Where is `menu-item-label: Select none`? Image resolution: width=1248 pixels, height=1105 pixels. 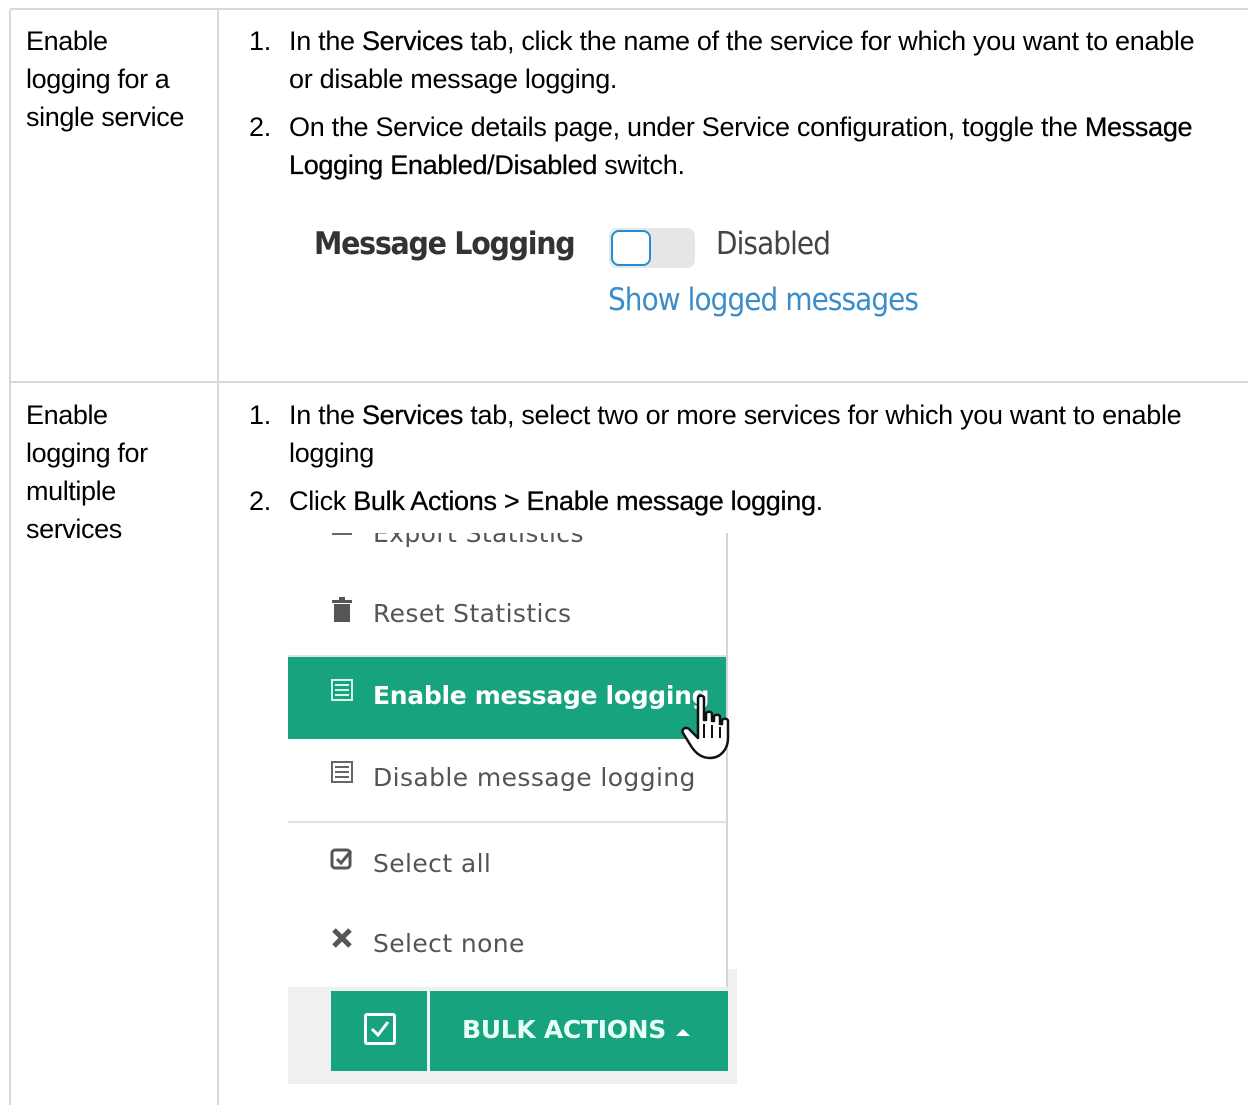 menu-item-label: Select none is located at coordinates (449, 943).